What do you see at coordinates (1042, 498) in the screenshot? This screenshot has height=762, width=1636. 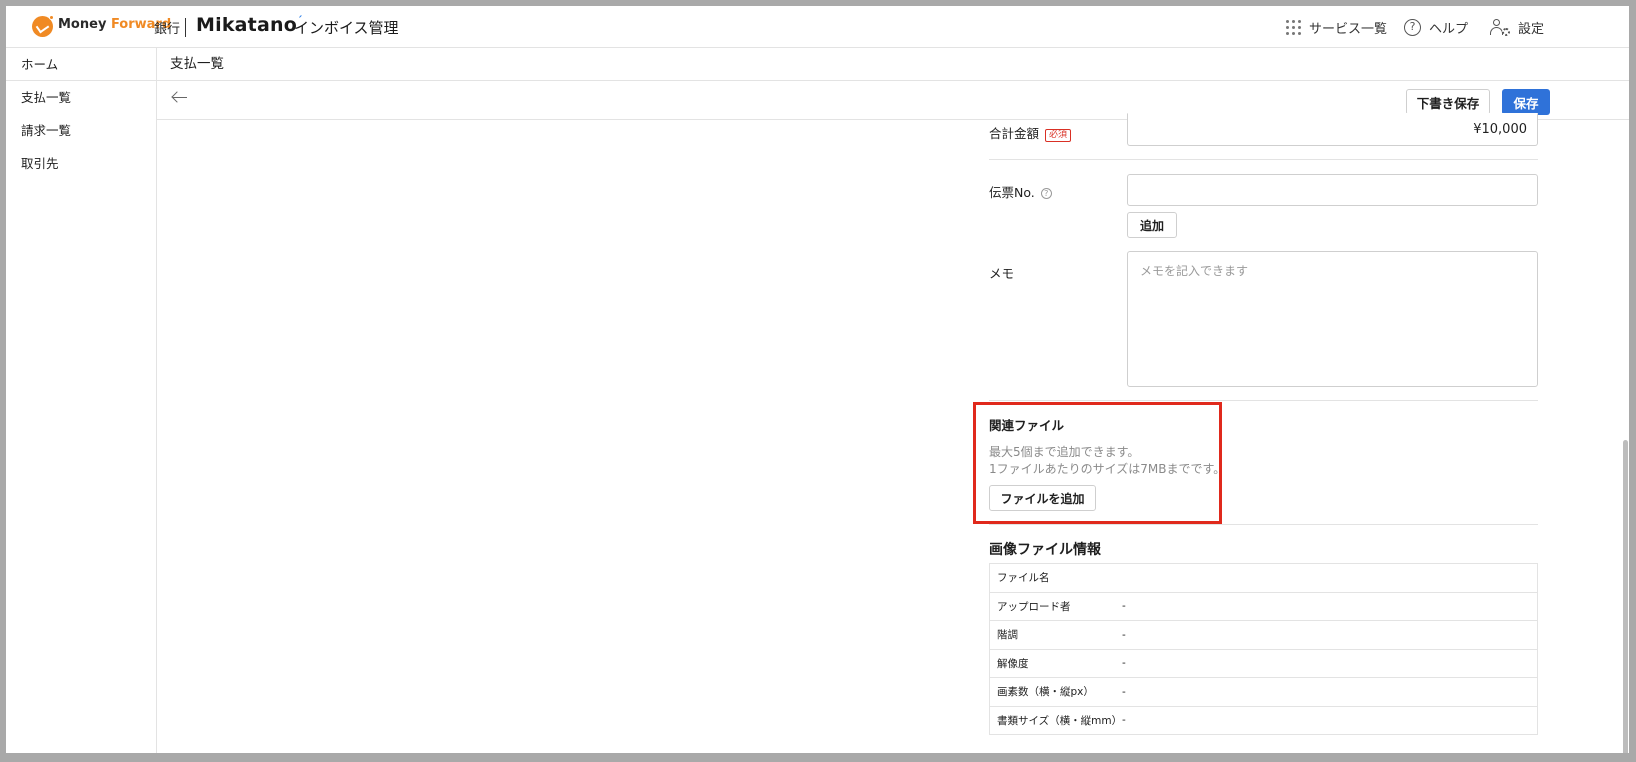 I see `add-file-button: ファイルを追加` at bounding box center [1042, 498].